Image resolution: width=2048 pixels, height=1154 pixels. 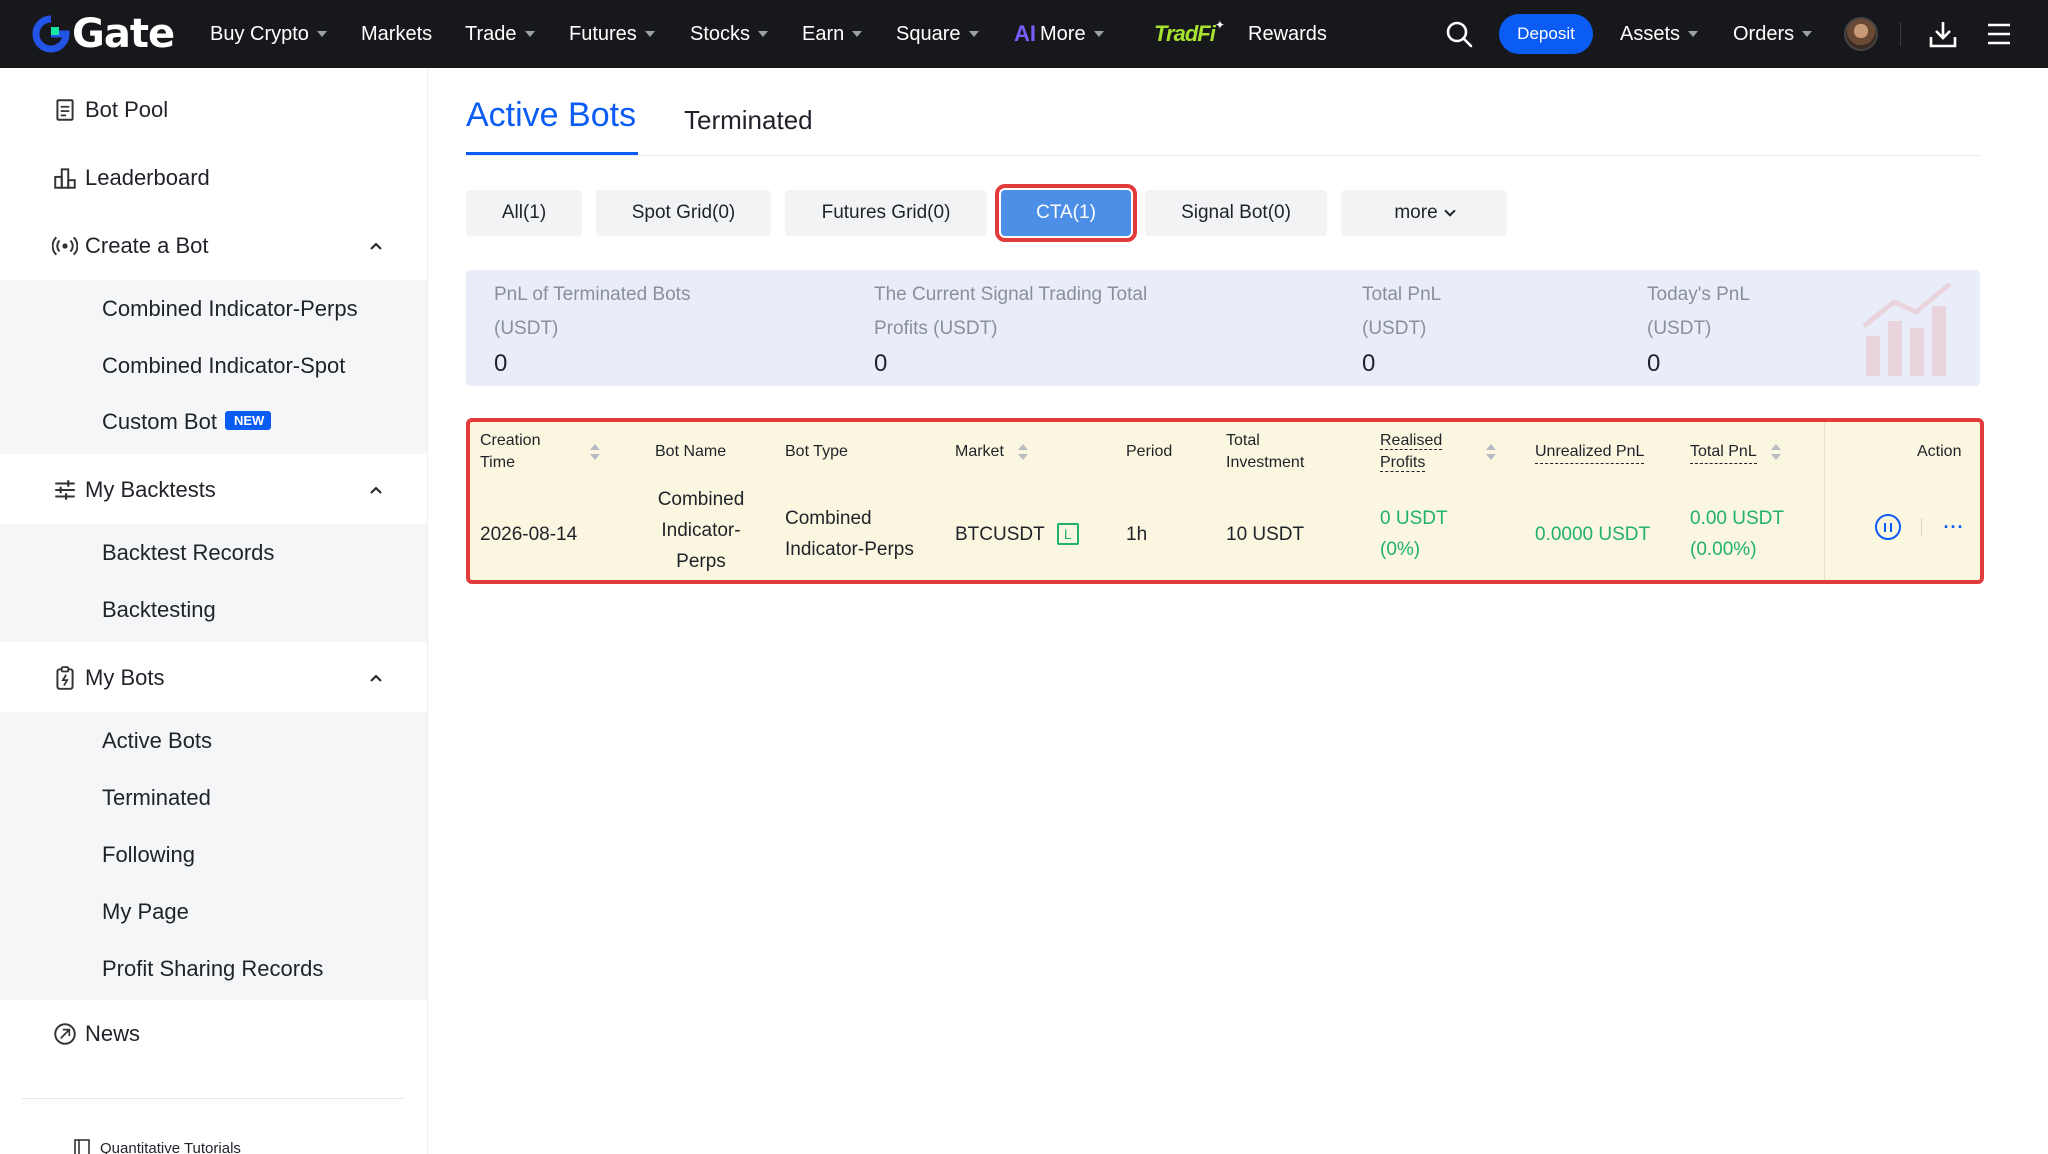 What do you see at coordinates (248, 420) in the screenshot?
I see `new-badge: NEW` at bounding box center [248, 420].